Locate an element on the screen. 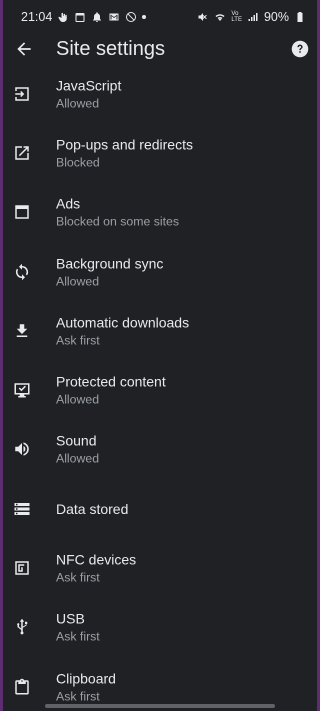 Image resolution: width=320 pixels, height=711 pixels. setting-popups: Pop-ups and redirects Blocked is located at coordinates (160, 152).